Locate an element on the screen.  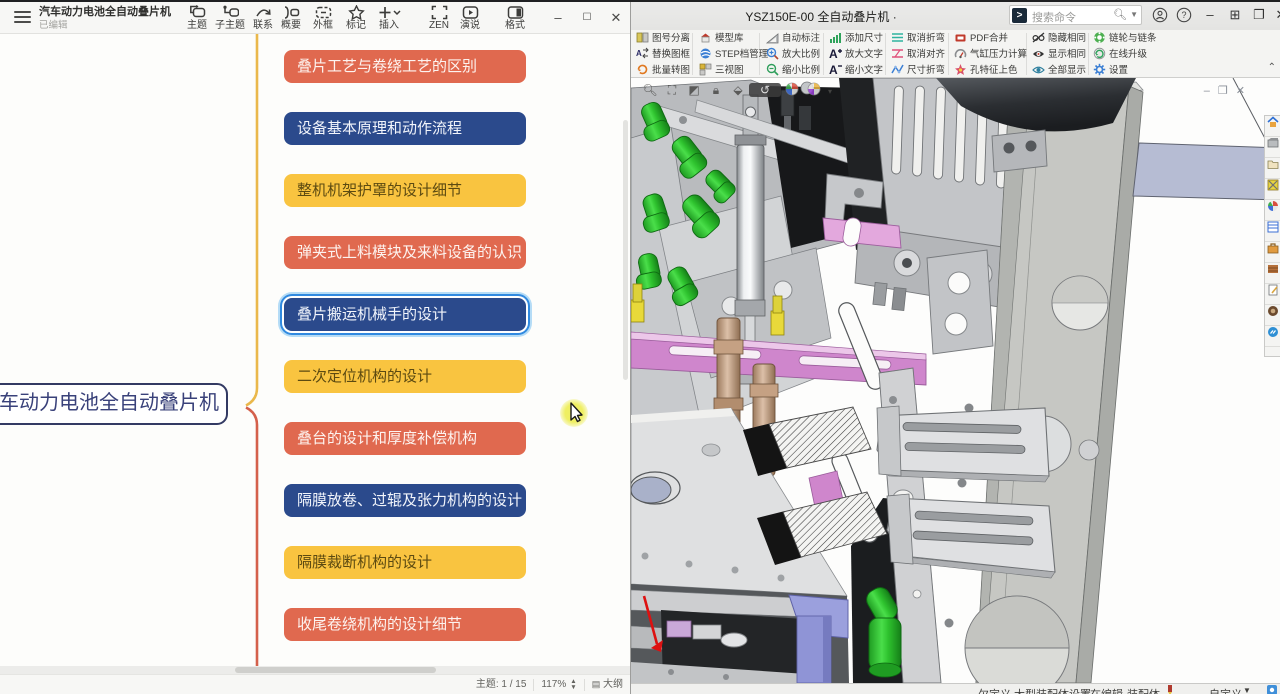
cad-tool-dim-bend: 尺寸折弯 is located at coordinates (918, 71).